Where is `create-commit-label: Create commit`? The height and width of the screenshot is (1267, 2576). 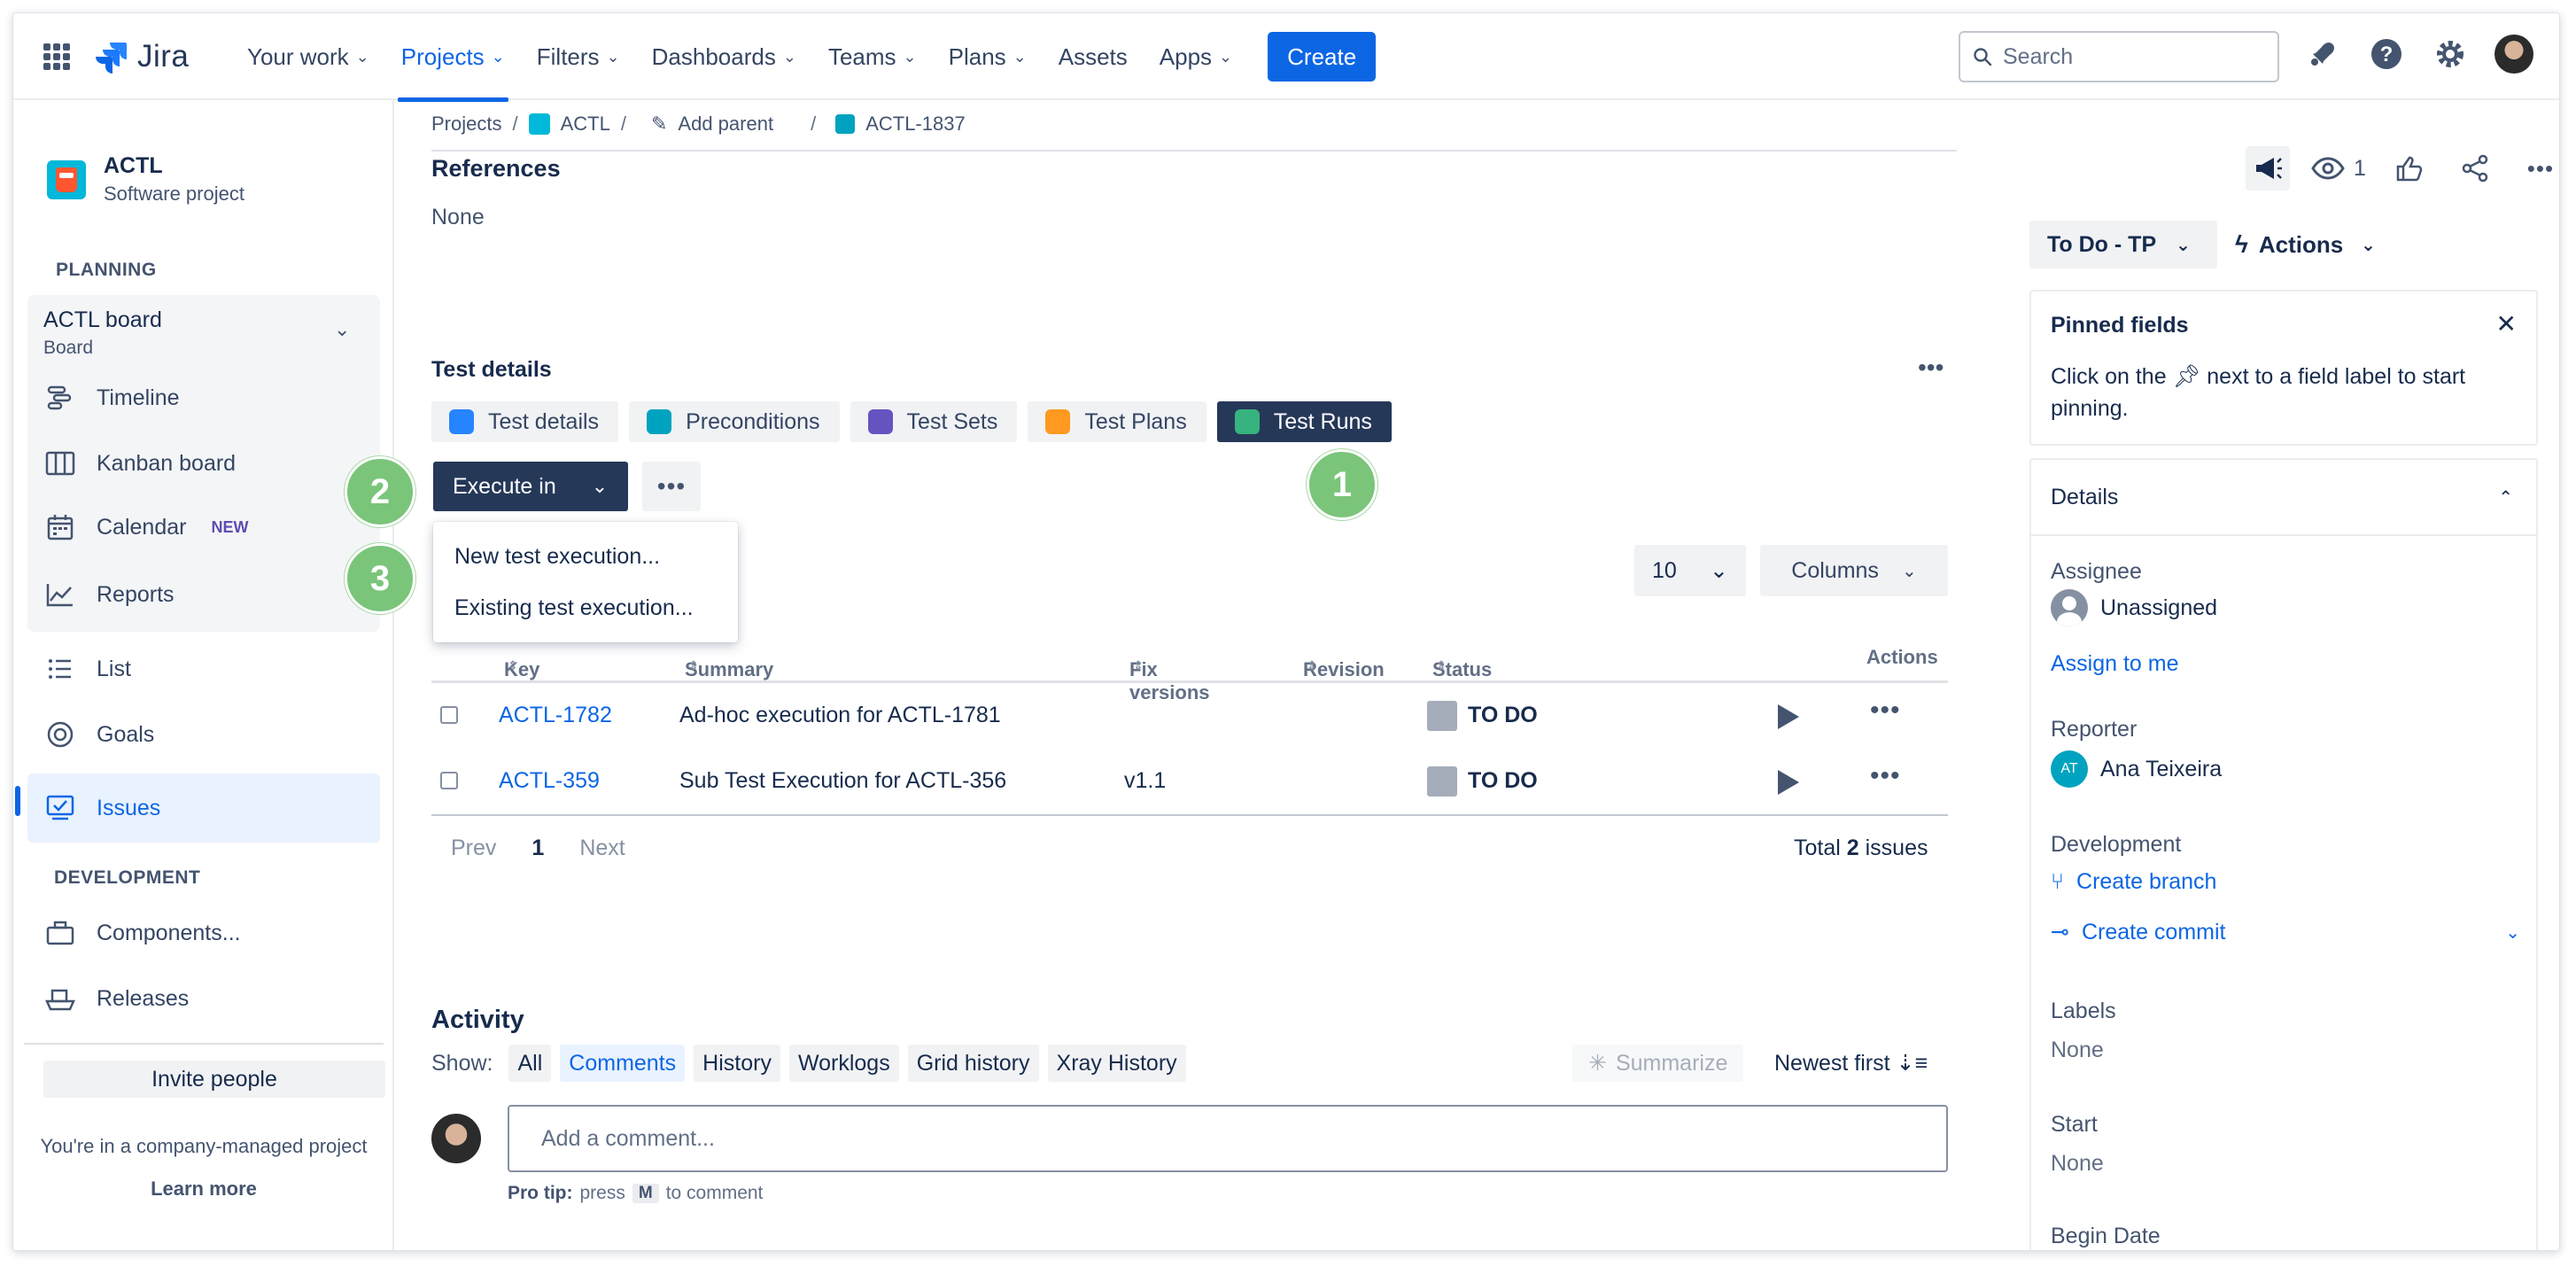
create-commit-label: Create commit is located at coordinates (2153, 932).